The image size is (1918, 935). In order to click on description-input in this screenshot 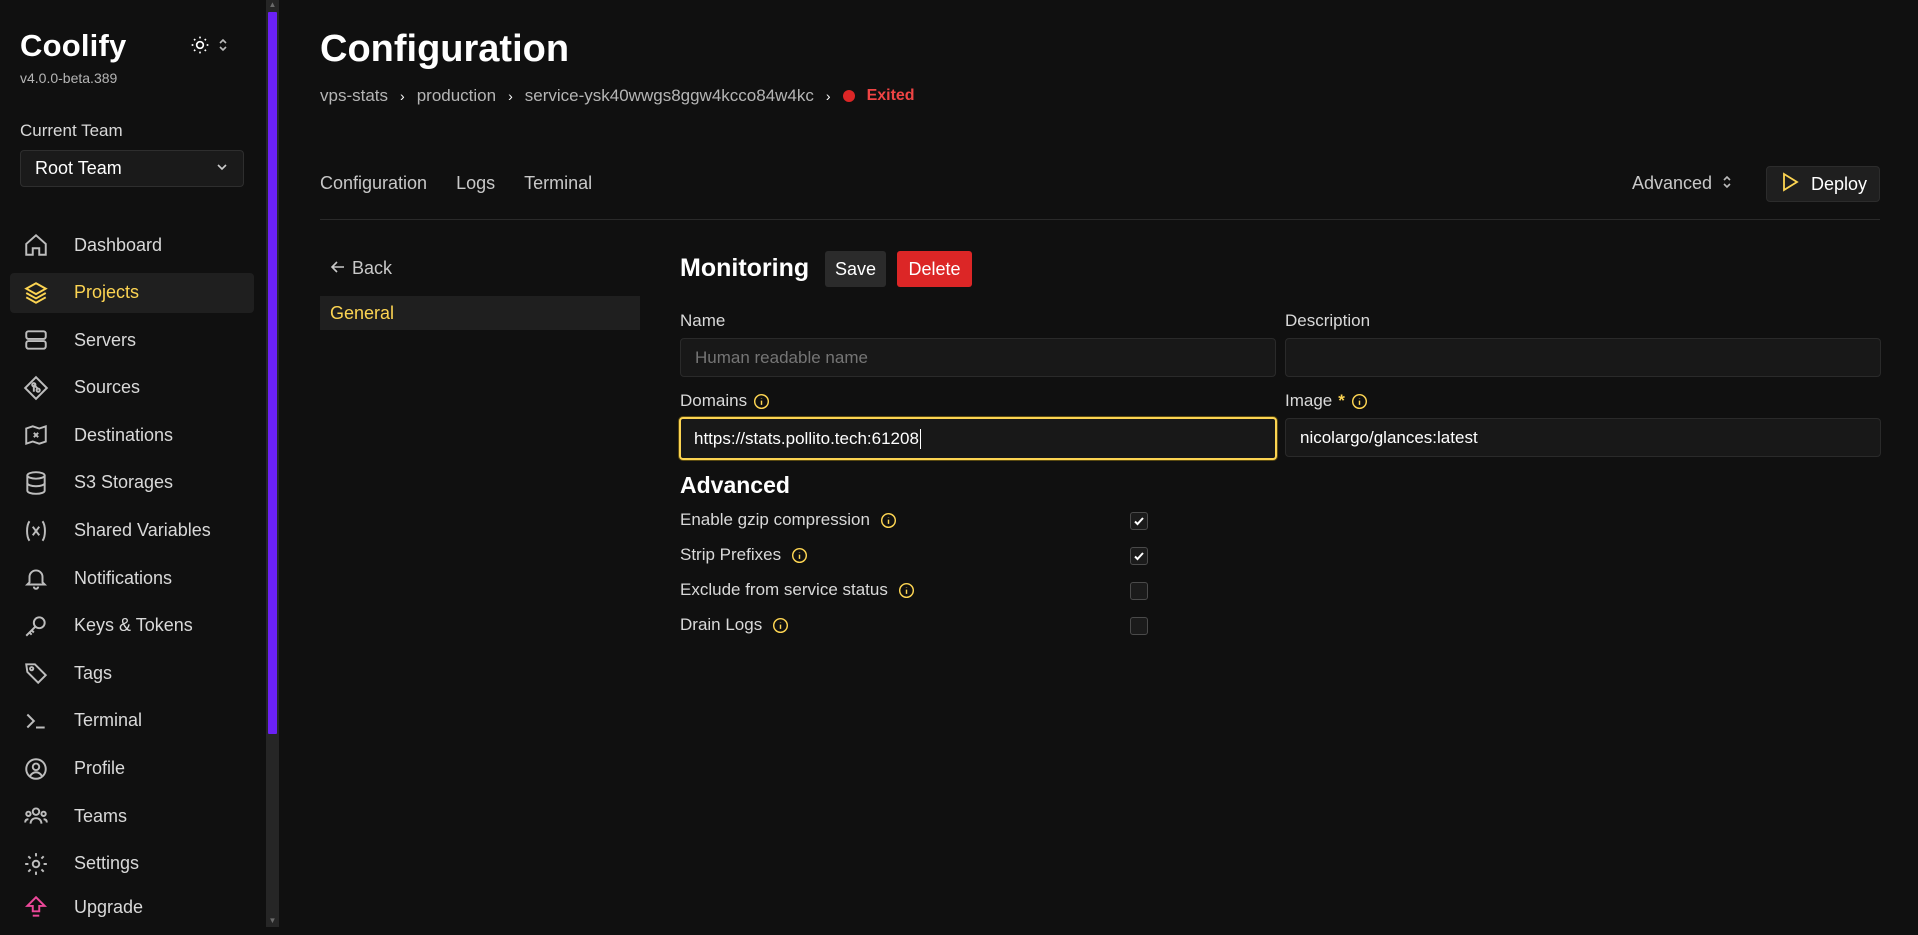, I will do `click(1583, 357)`.